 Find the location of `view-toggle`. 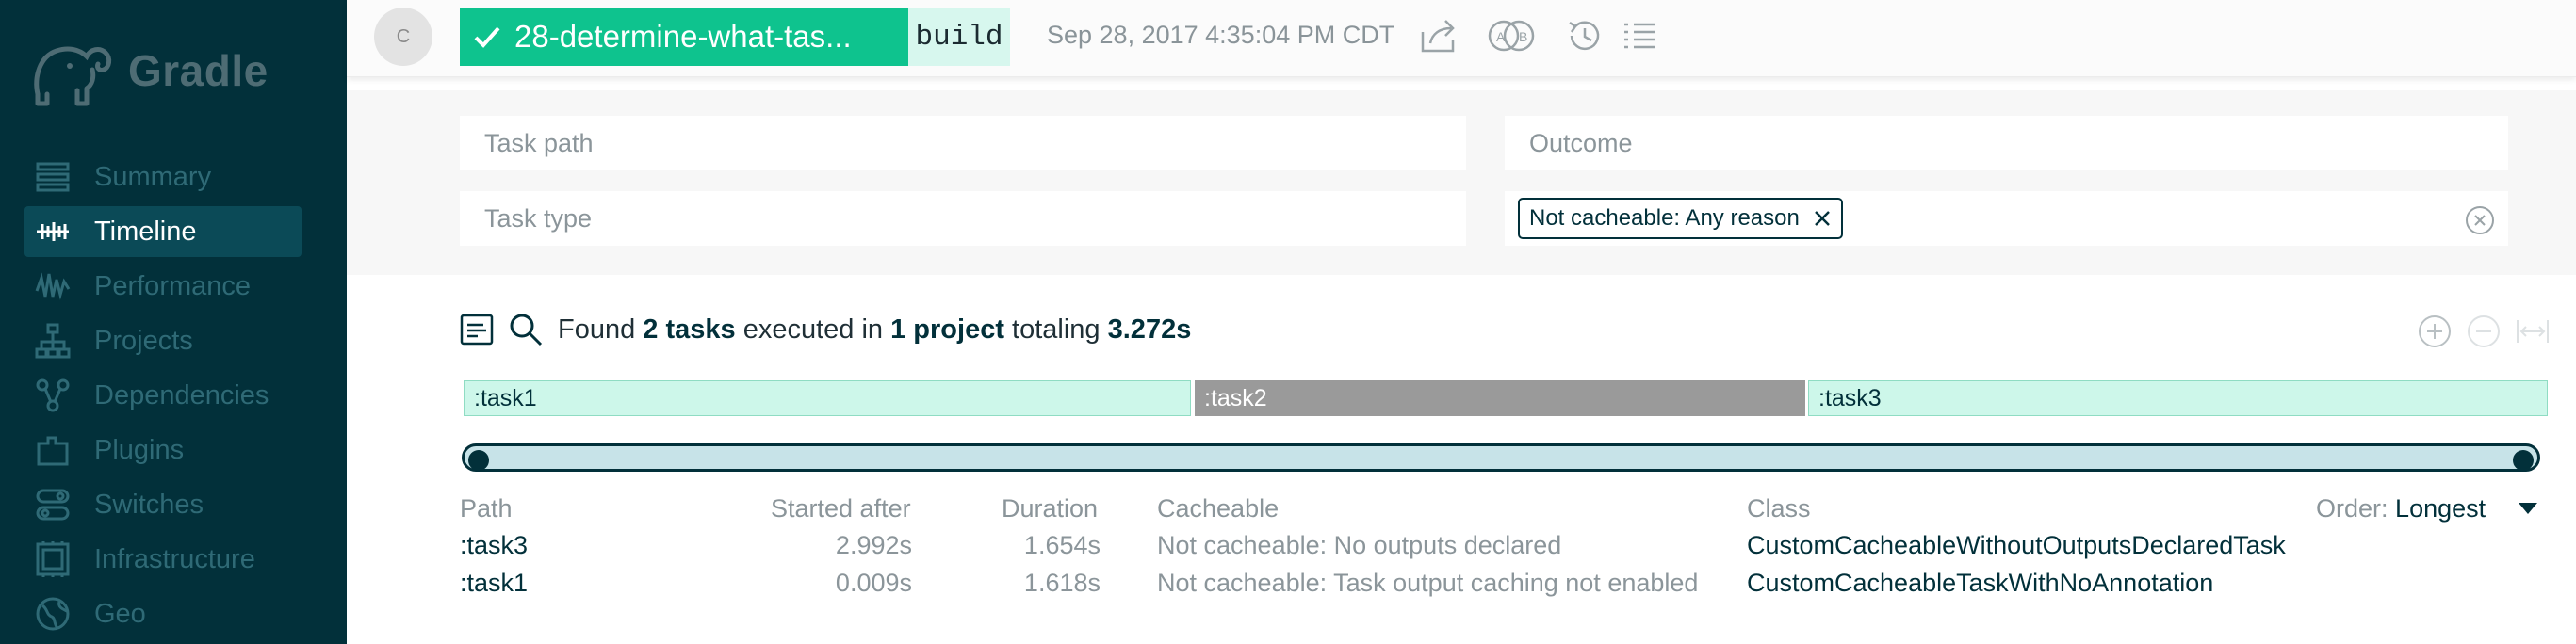

view-toggle is located at coordinates (501, 329).